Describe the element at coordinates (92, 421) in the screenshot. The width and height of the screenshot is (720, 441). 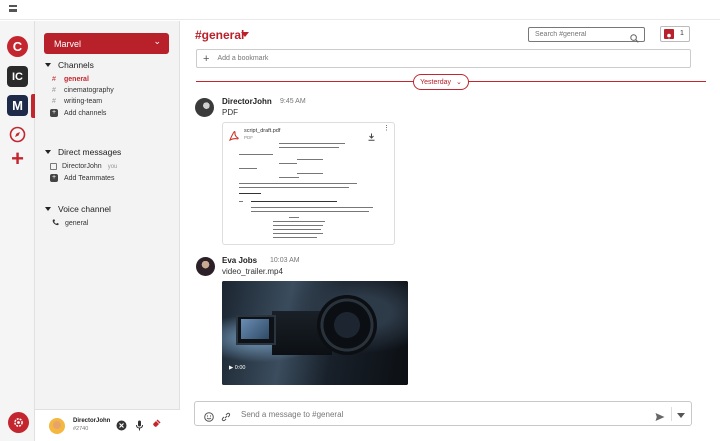
I see `user-name: DirectorJohn` at that location.